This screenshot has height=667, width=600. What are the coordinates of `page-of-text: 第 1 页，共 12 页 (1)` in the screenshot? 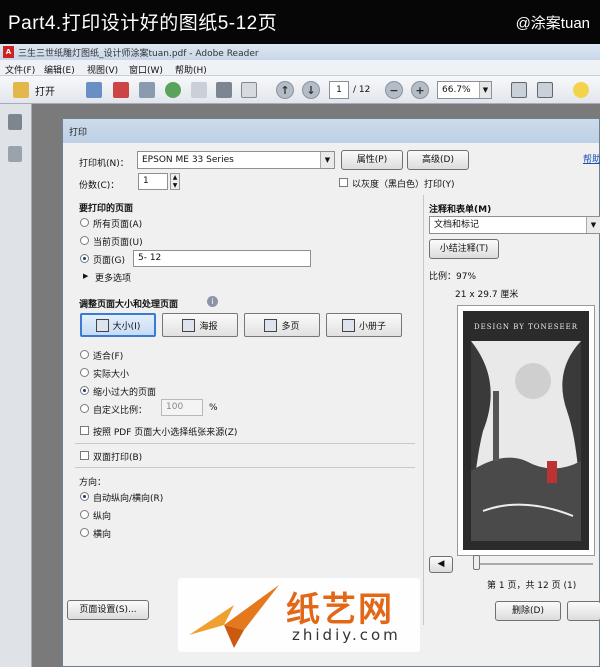 It's located at (532, 586).